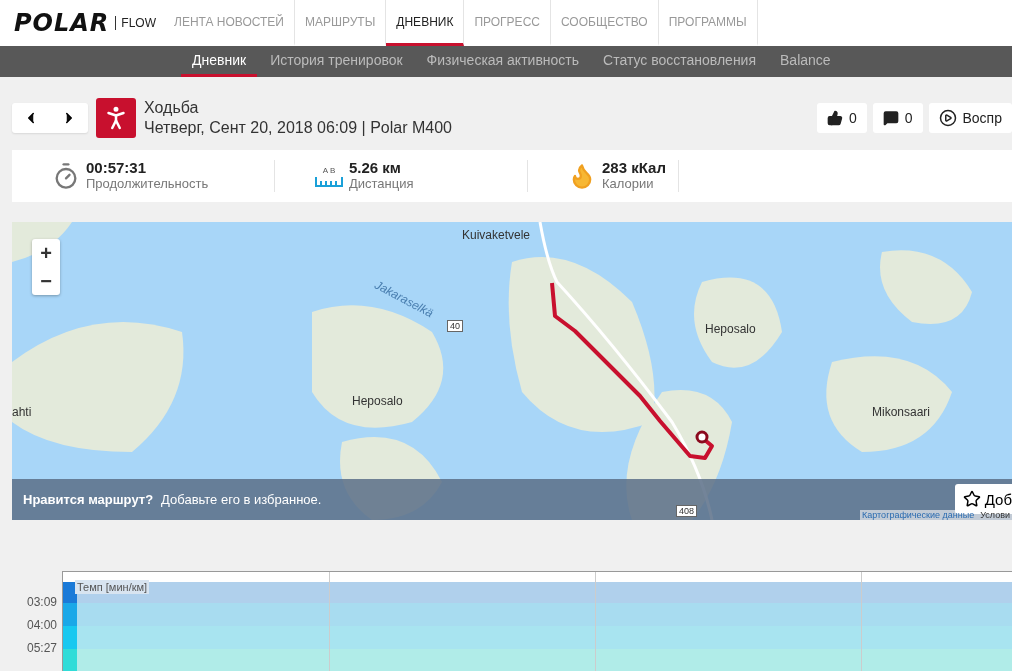  I want to click on thumbs-up-icon, so click(834, 118).